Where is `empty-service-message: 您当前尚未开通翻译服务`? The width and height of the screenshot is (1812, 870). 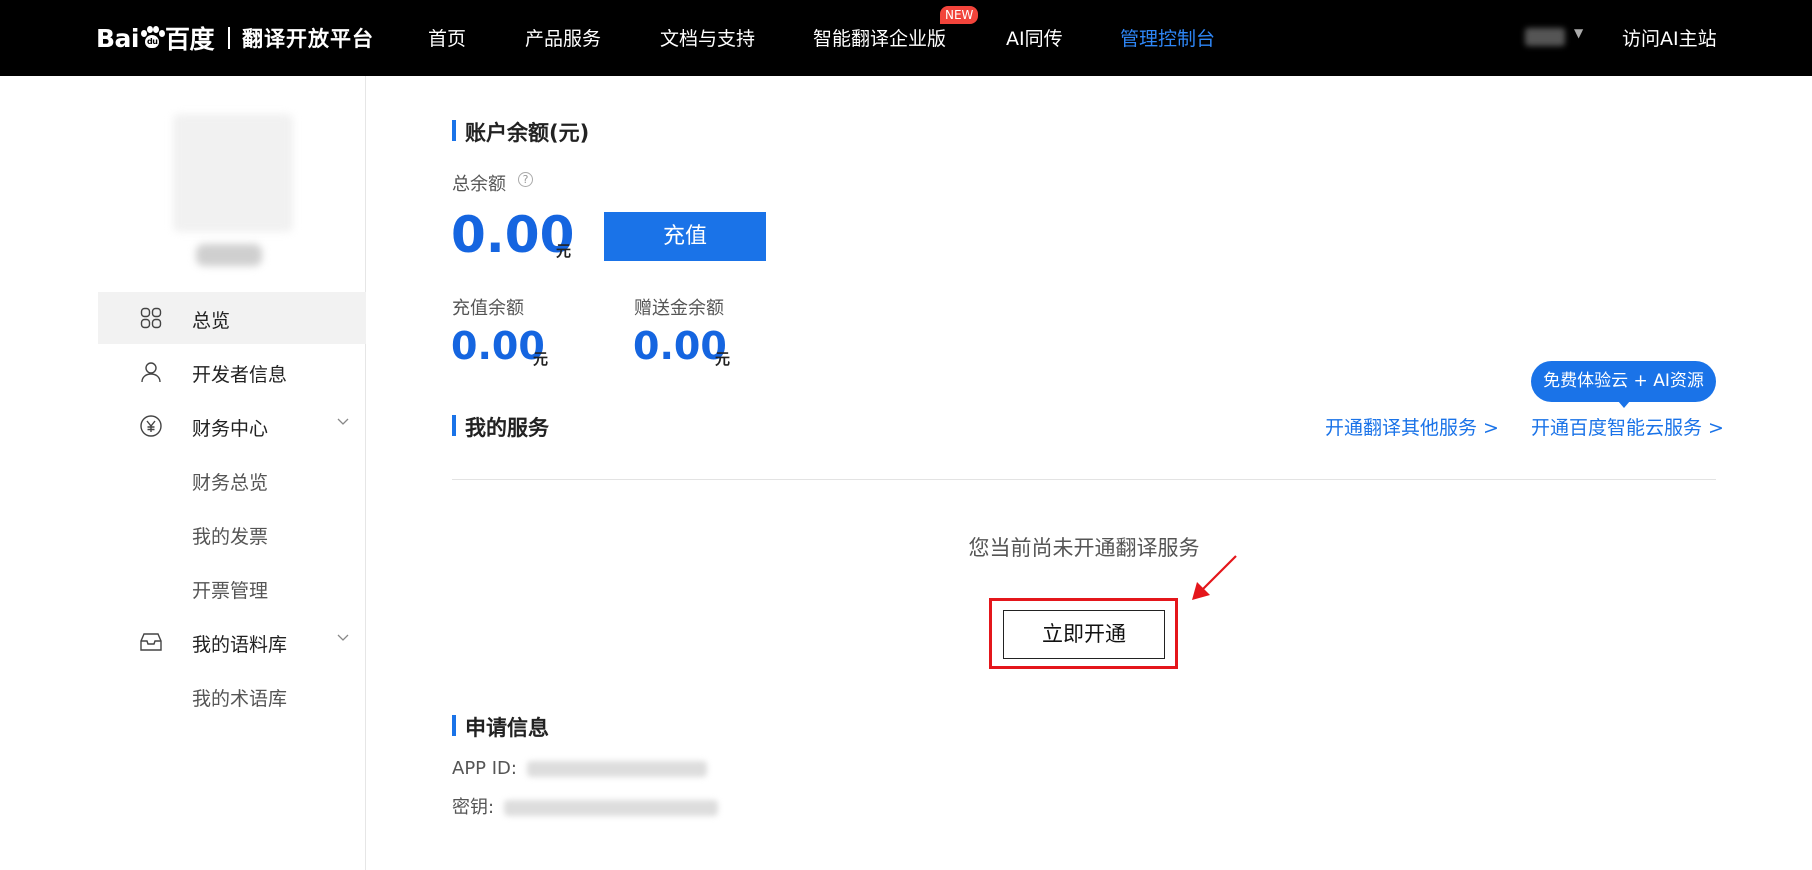
empty-service-message: 您当前尚未开通翻译服务 is located at coordinates (1084, 548).